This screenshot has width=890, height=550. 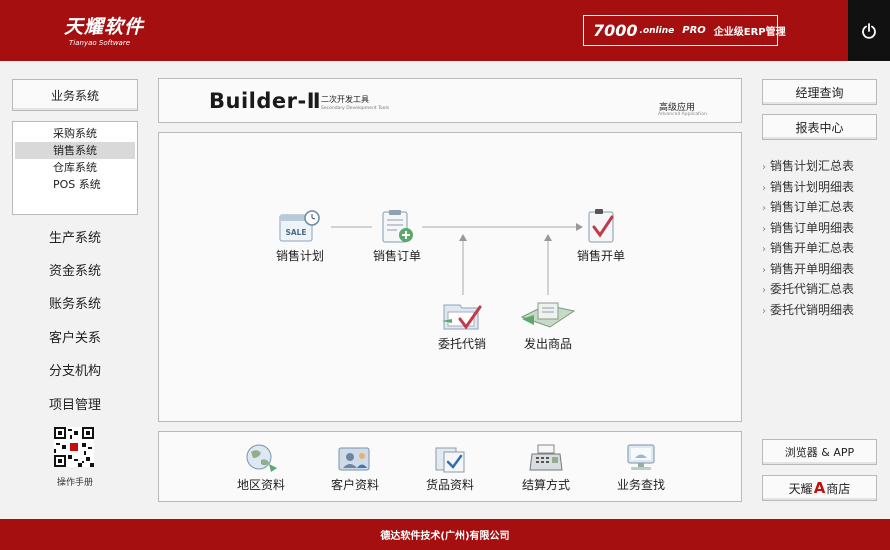 I want to click on search-label: 业务查找, so click(x=640, y=485).